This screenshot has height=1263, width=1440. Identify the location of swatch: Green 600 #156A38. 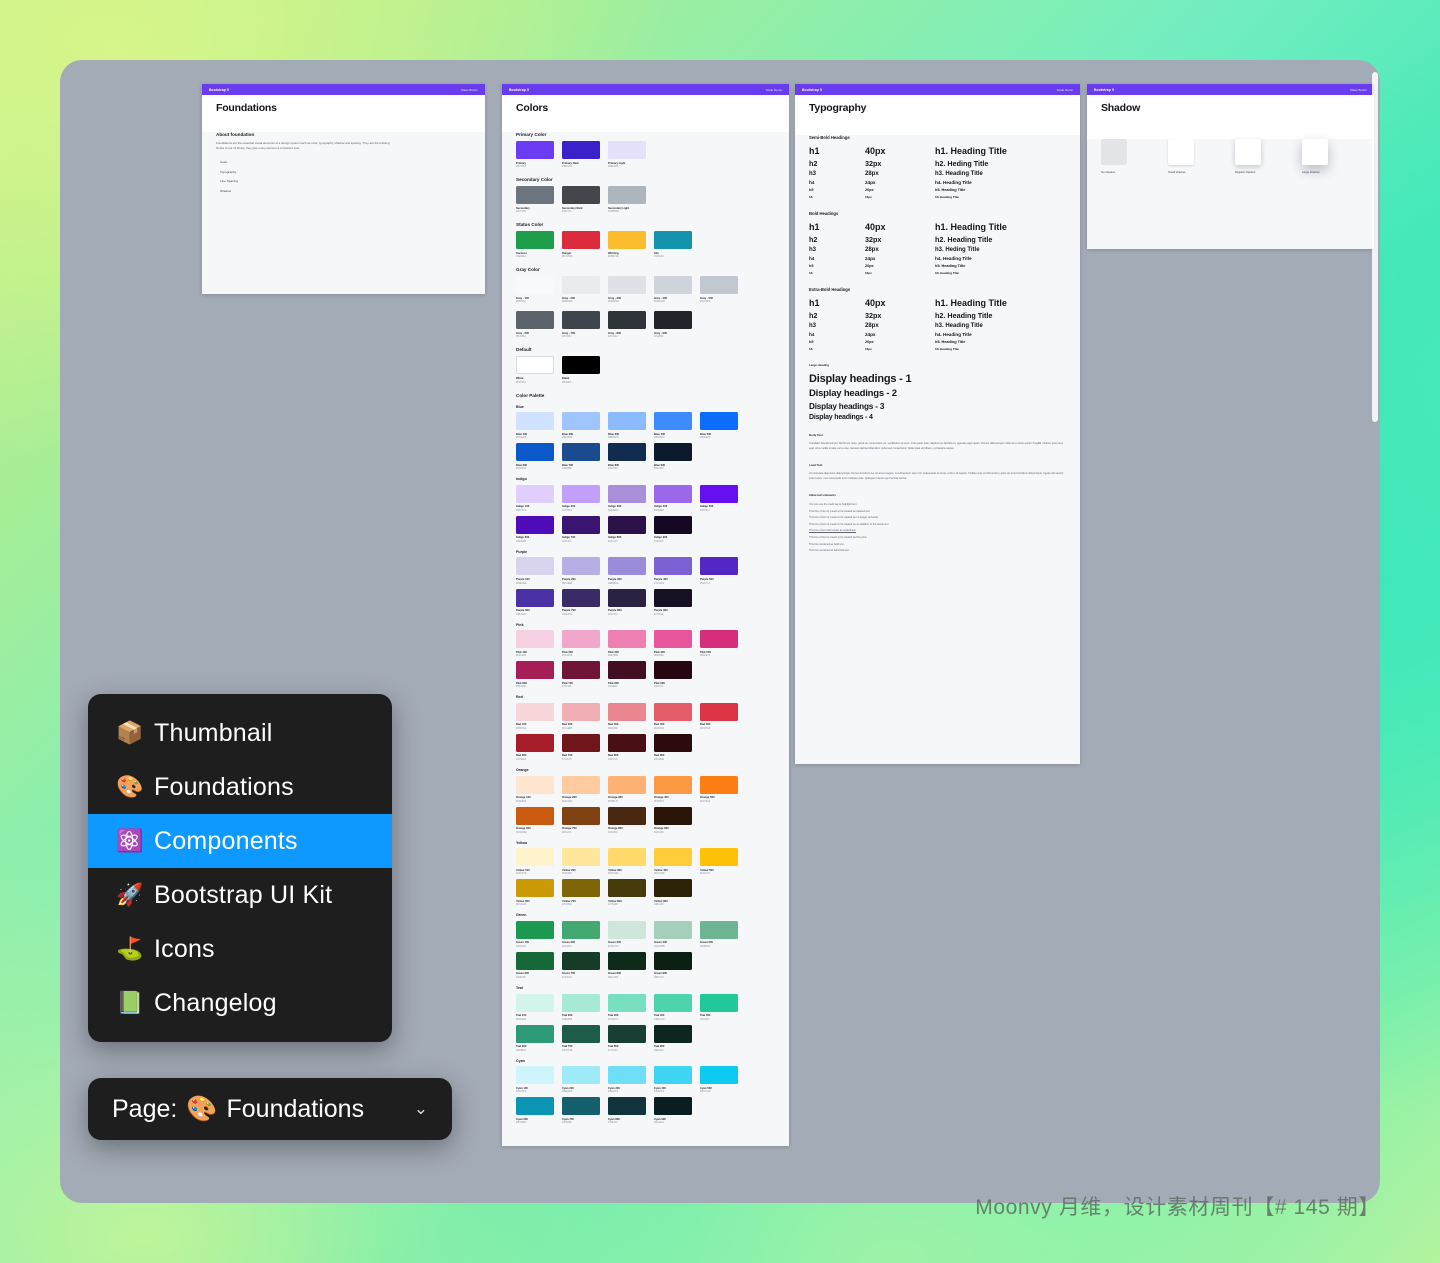
(535, 965).